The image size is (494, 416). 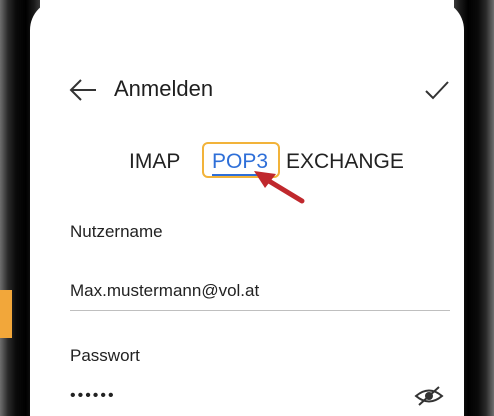 I want to click on edge-accent-tab, so click(x=6, y=314).